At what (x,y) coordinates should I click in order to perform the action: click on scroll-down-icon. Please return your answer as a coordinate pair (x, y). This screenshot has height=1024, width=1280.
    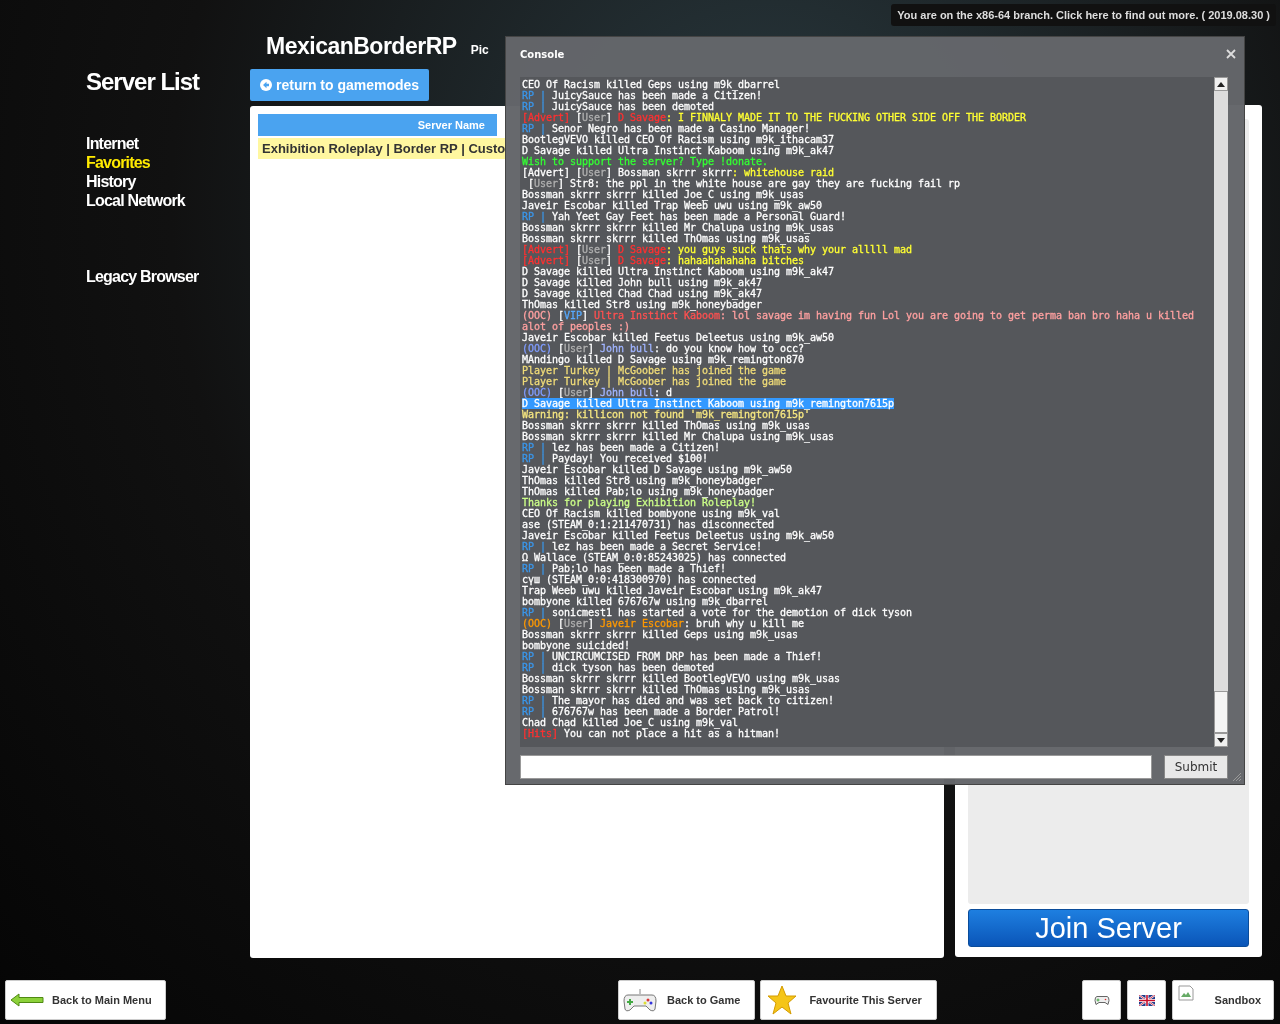
    Looking at the image, I should click on (1221, 740).